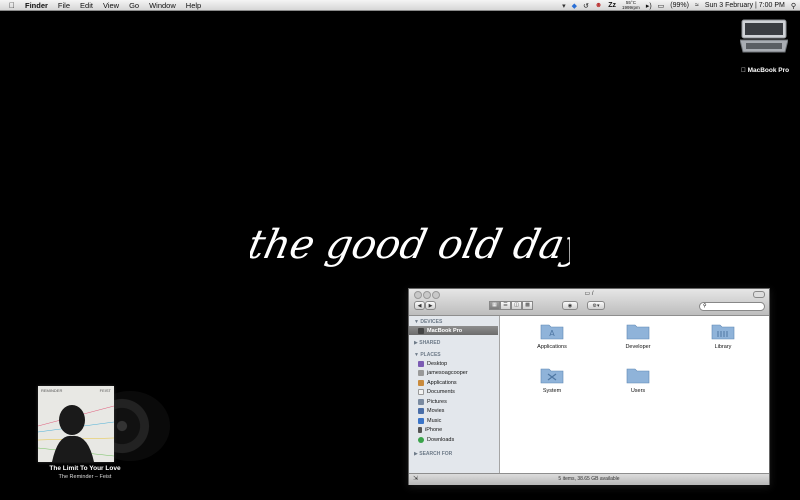 The height and width of the screenshot is (500, 800). Describe the element at coordinates (441, 439) in the screenshot. I see `sidebar-item-label: Downloads` at that location.